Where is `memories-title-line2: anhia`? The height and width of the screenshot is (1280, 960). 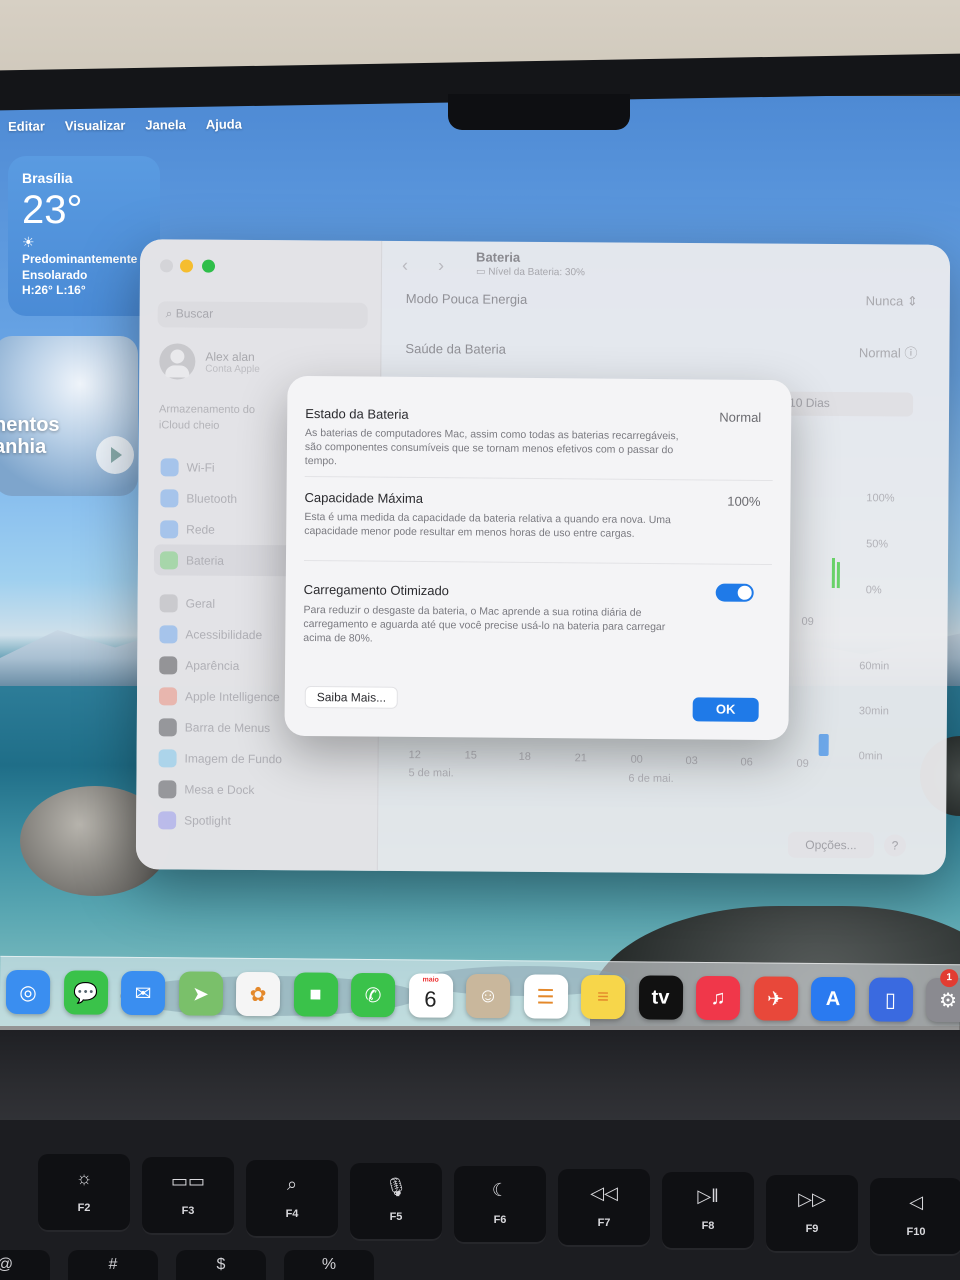 memories-title-line2: anhia is located at coordinates (23, 447).